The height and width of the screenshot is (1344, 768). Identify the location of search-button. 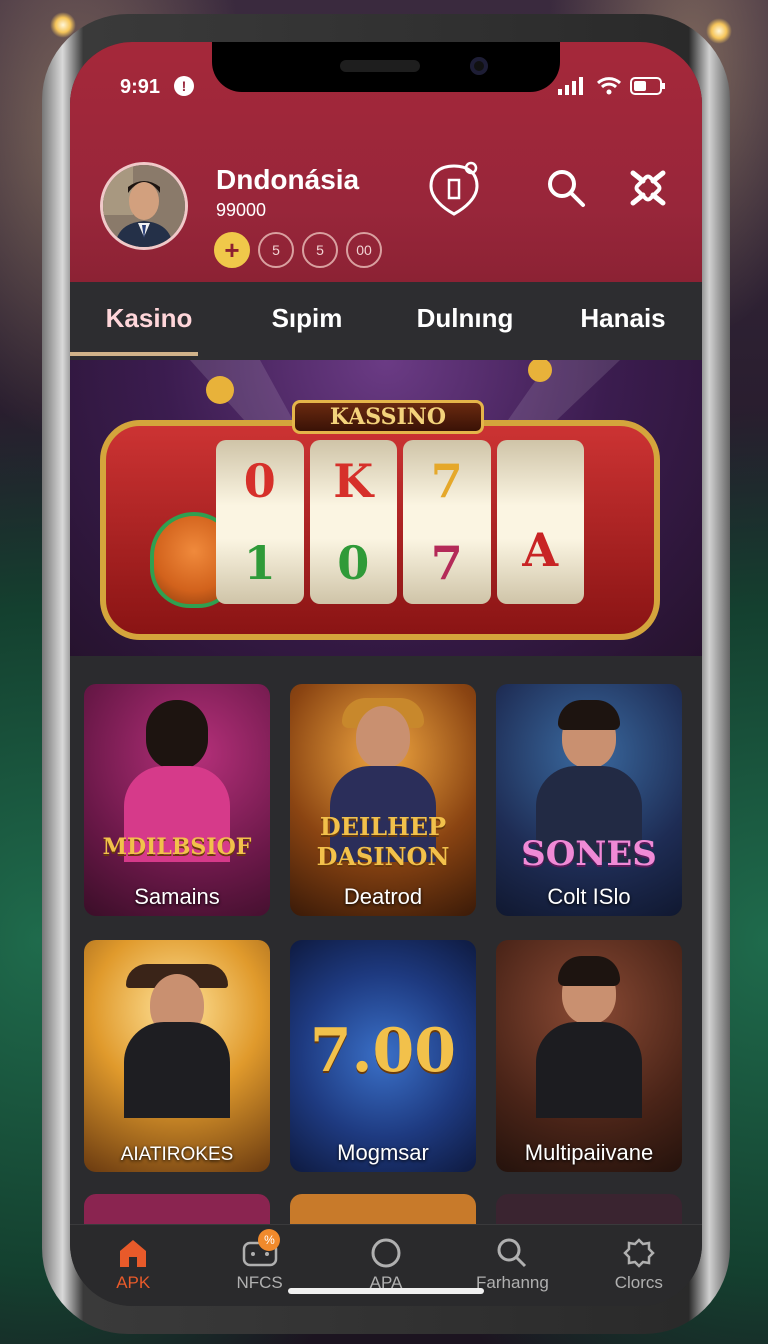
(566, 188).